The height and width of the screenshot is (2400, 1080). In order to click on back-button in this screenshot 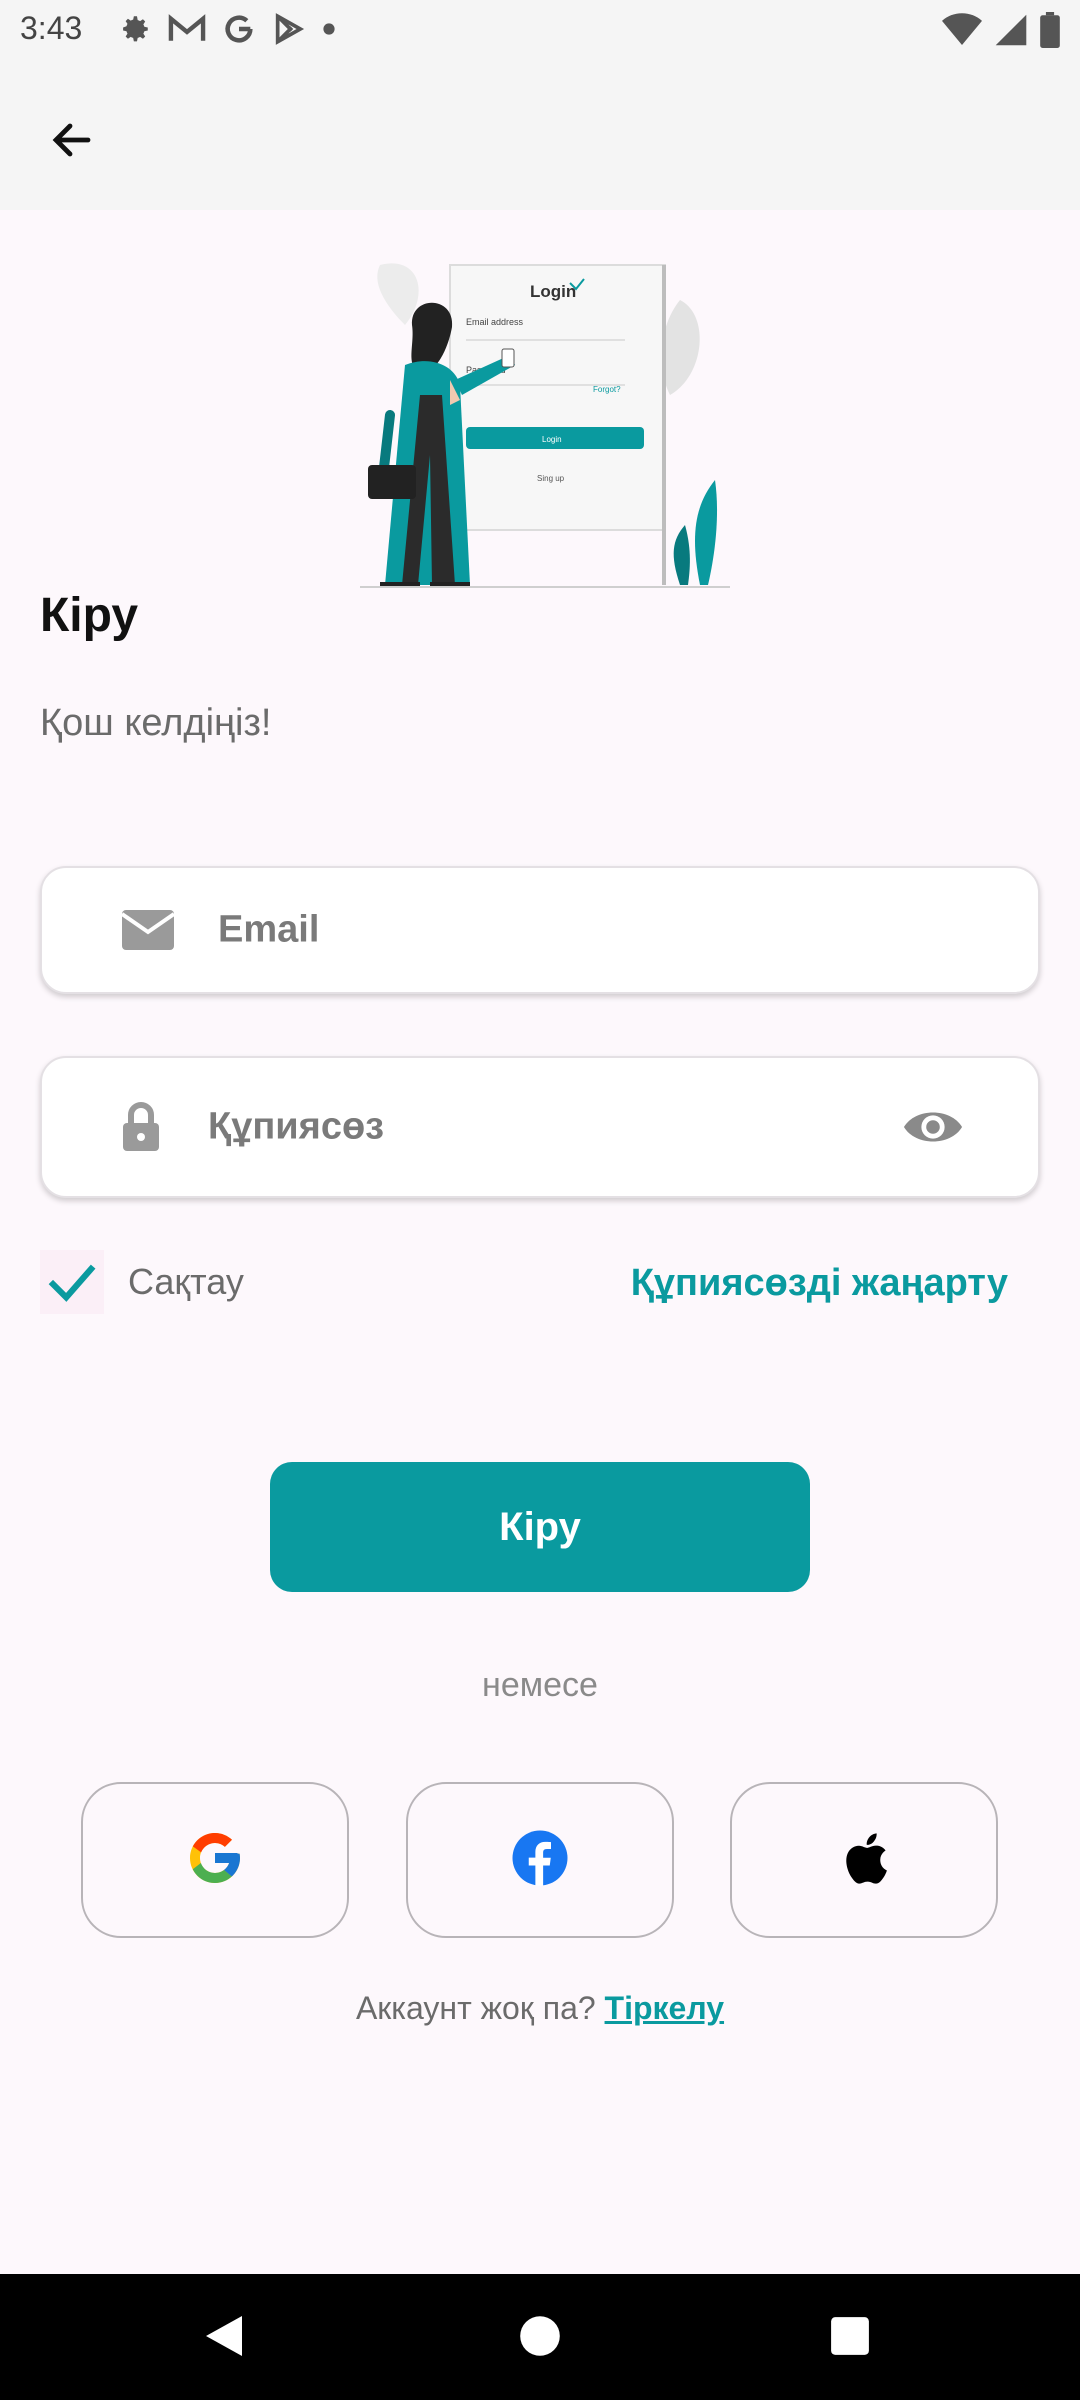, I will do `click(72, 142)`.